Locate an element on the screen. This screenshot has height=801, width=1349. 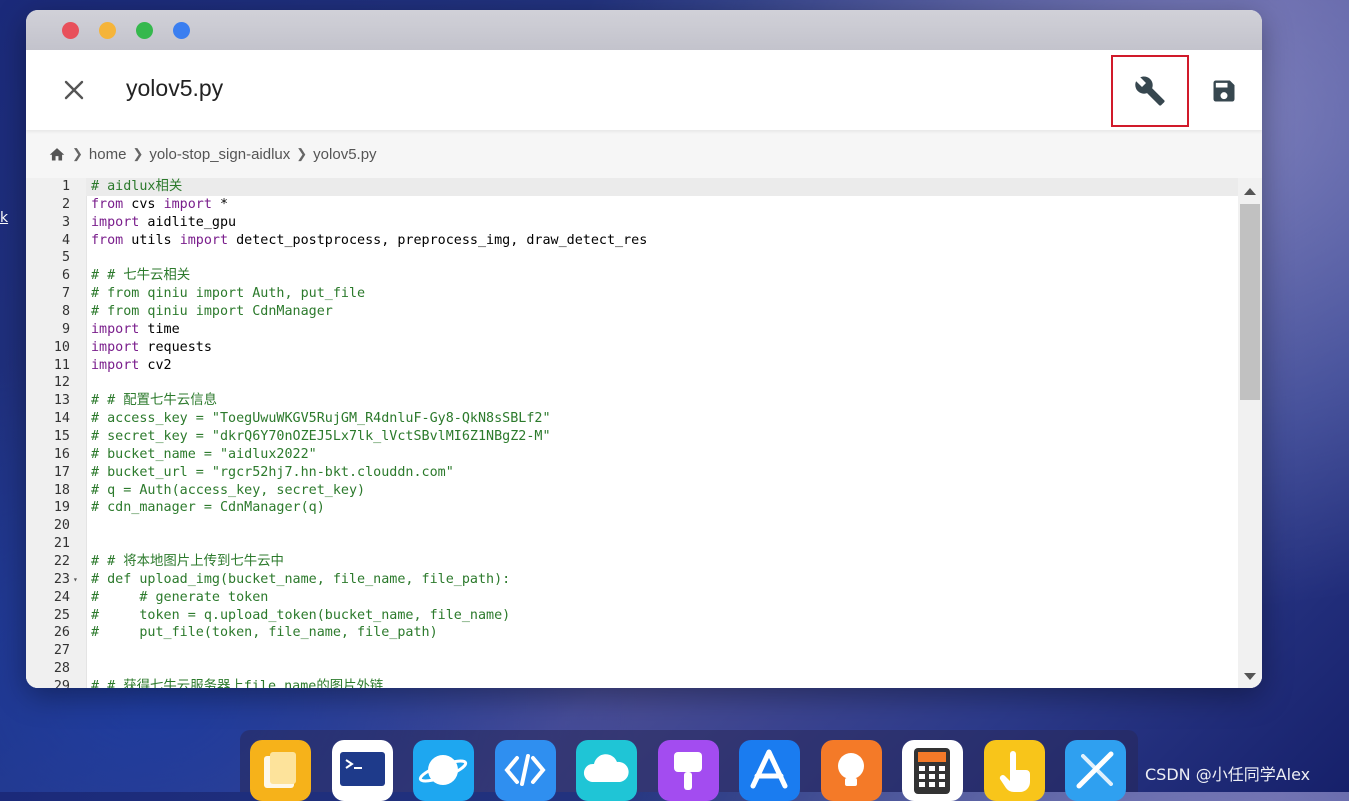
code-line: 21 is located at coordinates (646, 544).